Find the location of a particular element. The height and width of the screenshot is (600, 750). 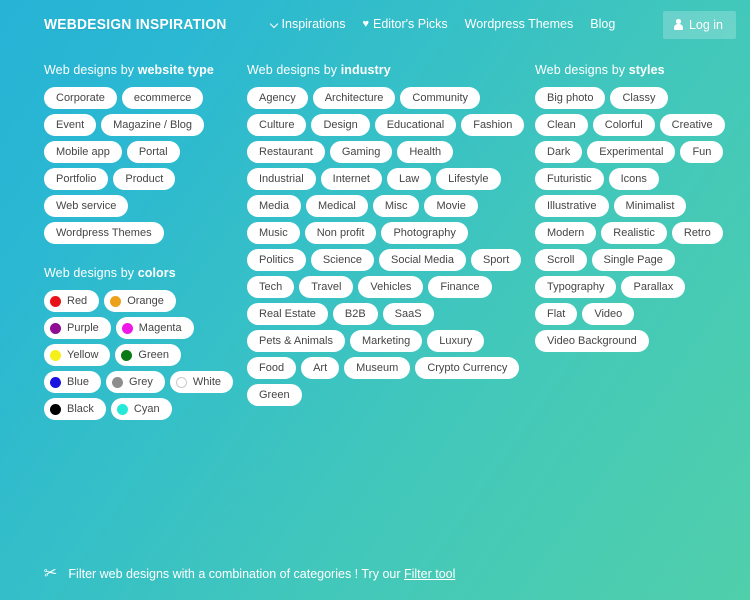

category-tag: Portal is located at coordinates (153, 152).